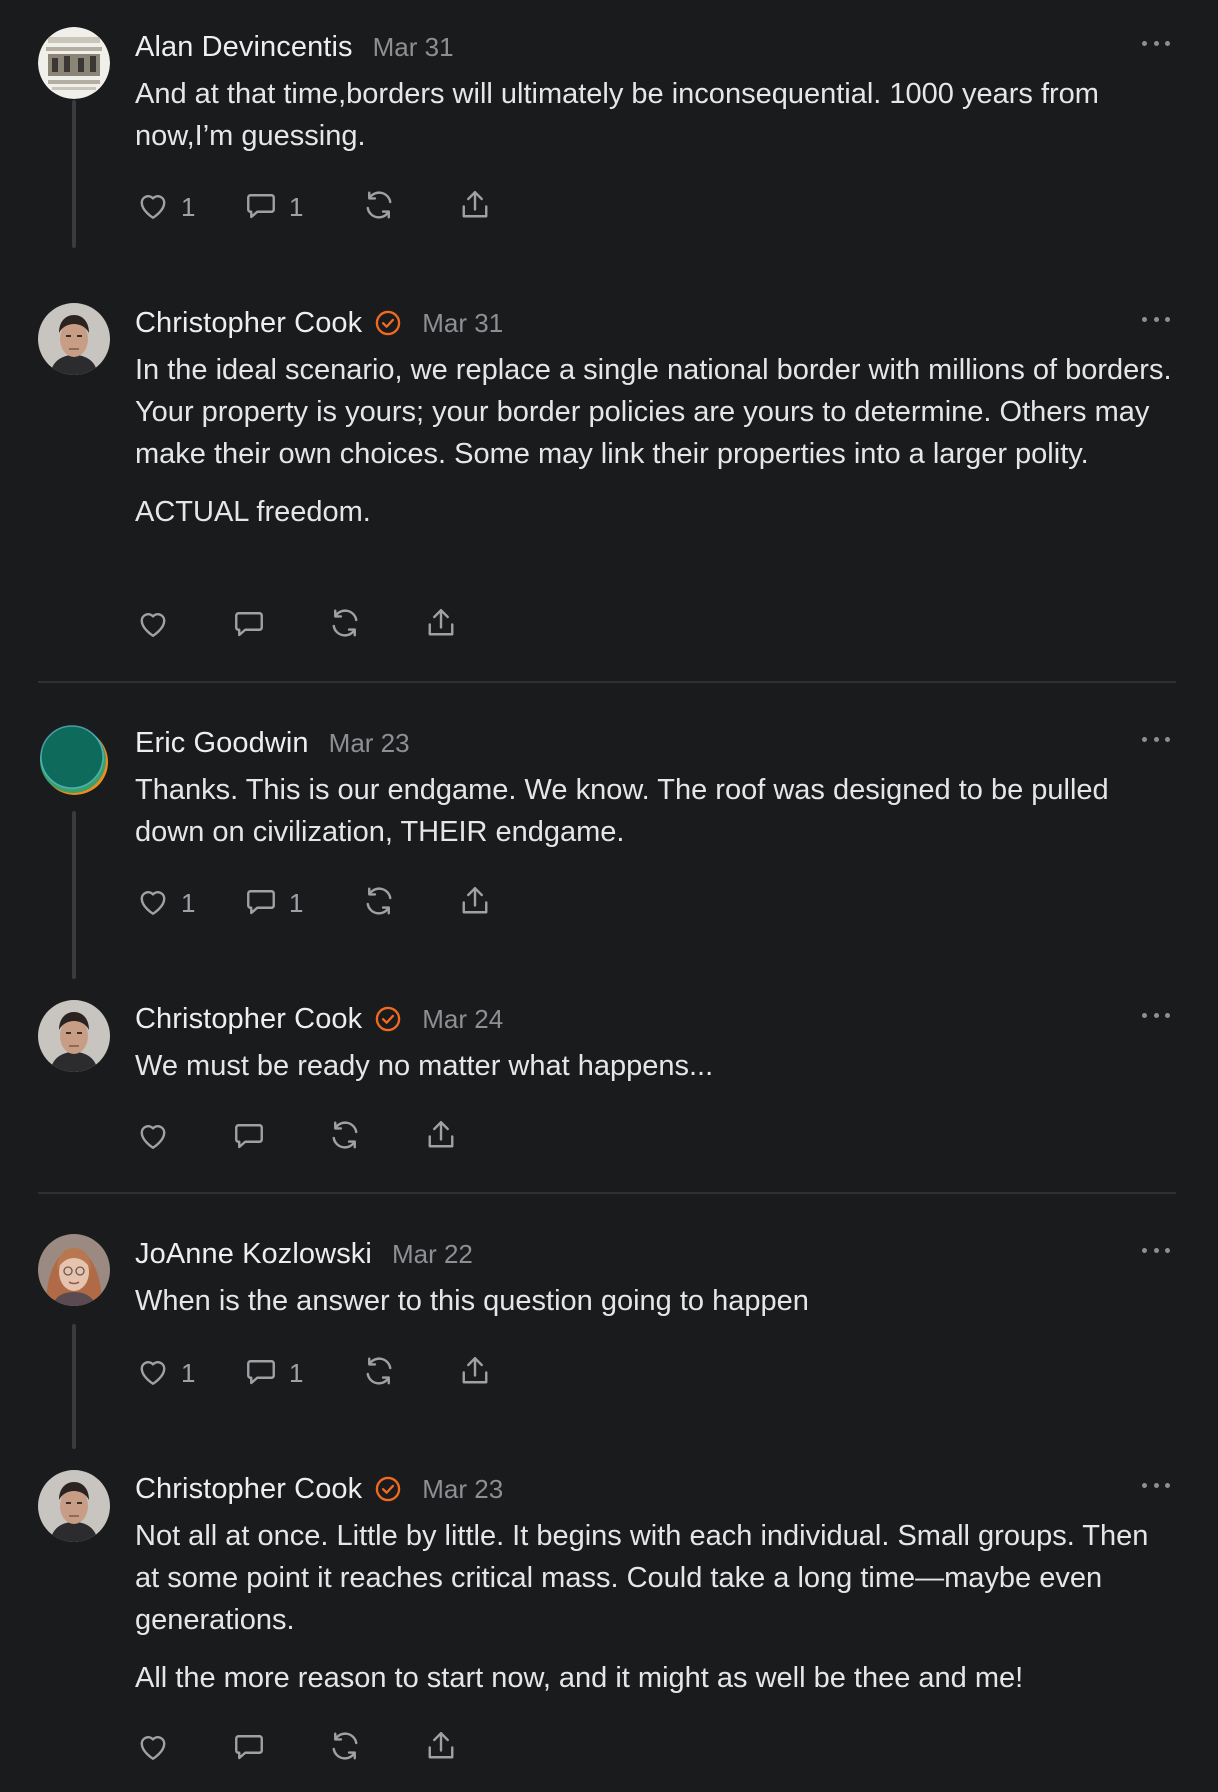 The width and height of the screenshot is (1218, 1792). Describe the element at coordinates (655, 1254) in the screenshot. I see `comment-header: JoAnne Kozlowski Mar 22` at that location.